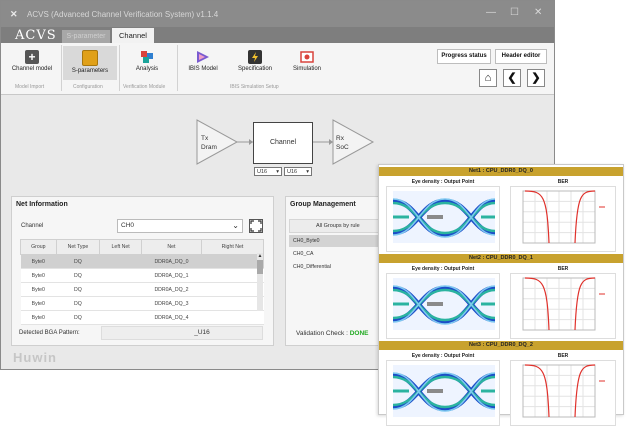 This screenshot has height=427, width=638. I want to click on minimize-button: —, so click(491, 12).